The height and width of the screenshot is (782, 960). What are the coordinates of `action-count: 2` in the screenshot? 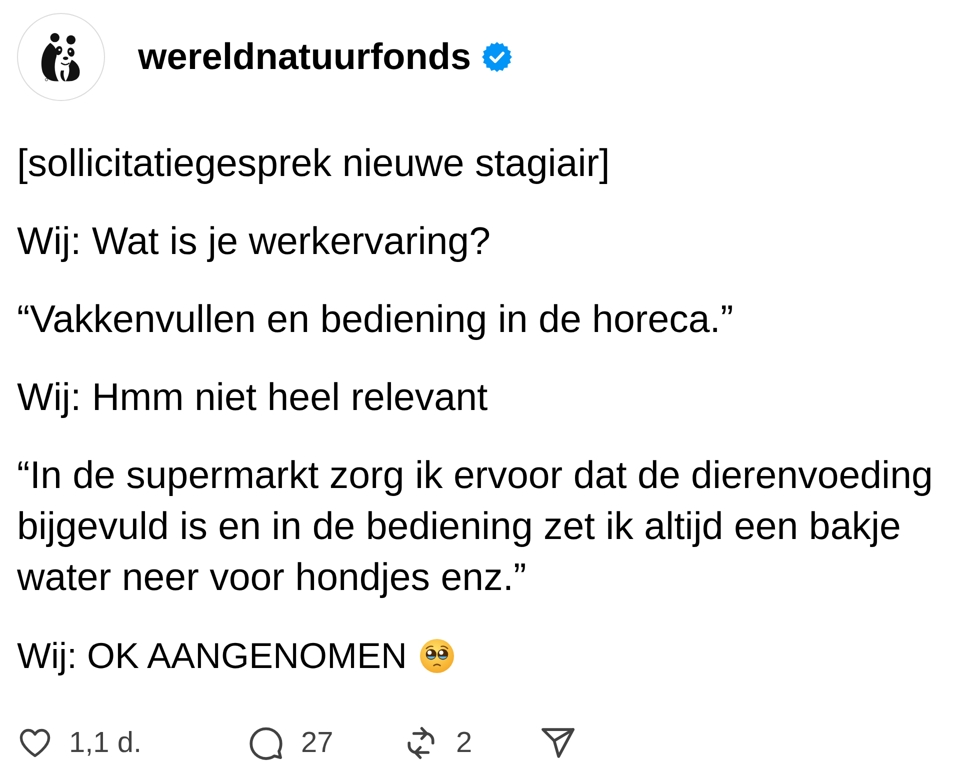 It's located at (464, 743).